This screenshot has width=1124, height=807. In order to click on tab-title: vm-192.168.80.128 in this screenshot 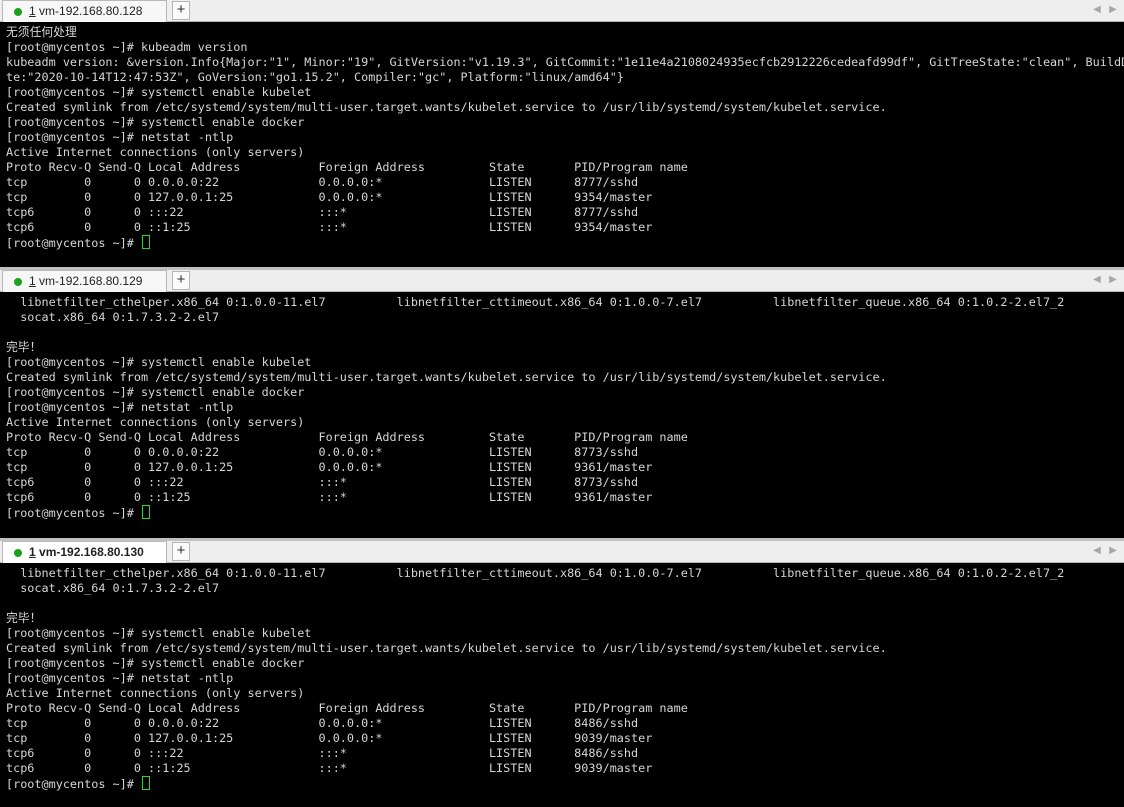, I will do `click(91, 11)`.